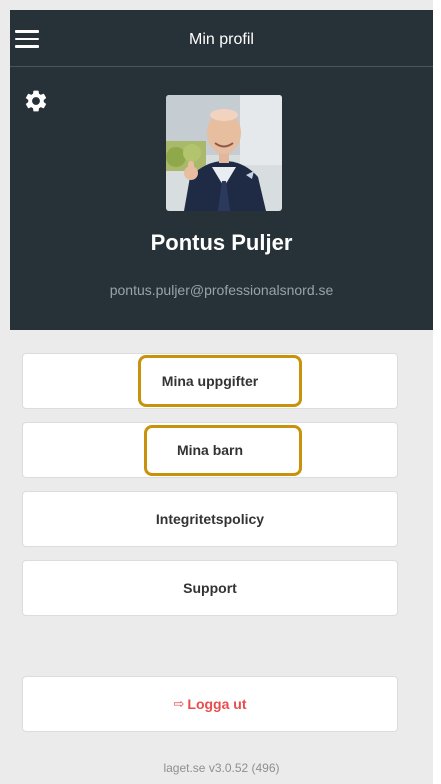 The image size is (441, 784). I want to click on profile-name: Pontus Puljer, so click(221, 242).